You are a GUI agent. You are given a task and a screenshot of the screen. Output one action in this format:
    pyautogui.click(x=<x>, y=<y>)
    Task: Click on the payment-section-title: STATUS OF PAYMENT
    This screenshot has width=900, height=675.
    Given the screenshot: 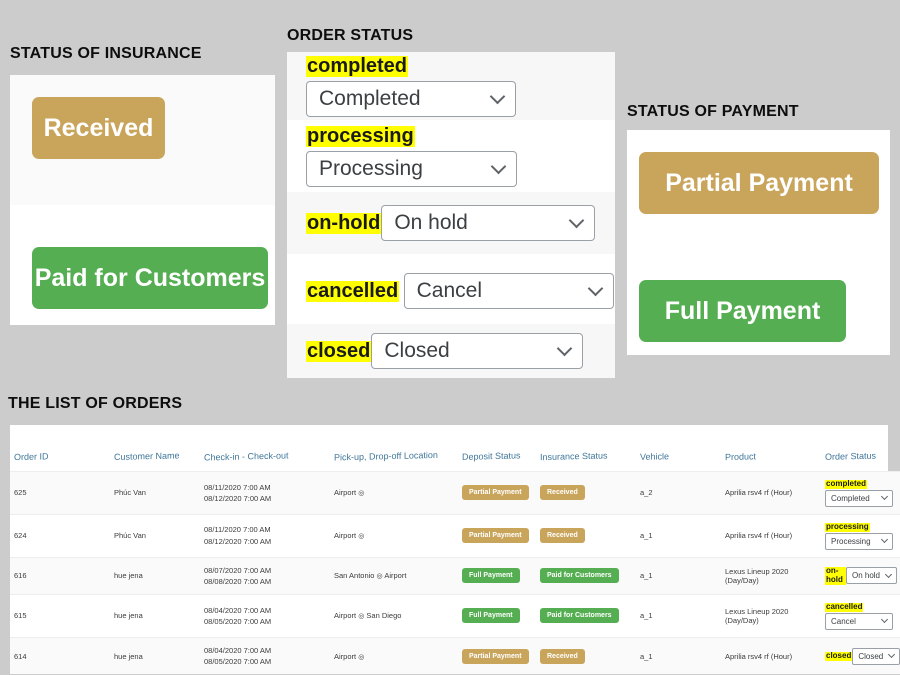 What is the action you would take?
    pyautogui.click(x=713, y=111)
    